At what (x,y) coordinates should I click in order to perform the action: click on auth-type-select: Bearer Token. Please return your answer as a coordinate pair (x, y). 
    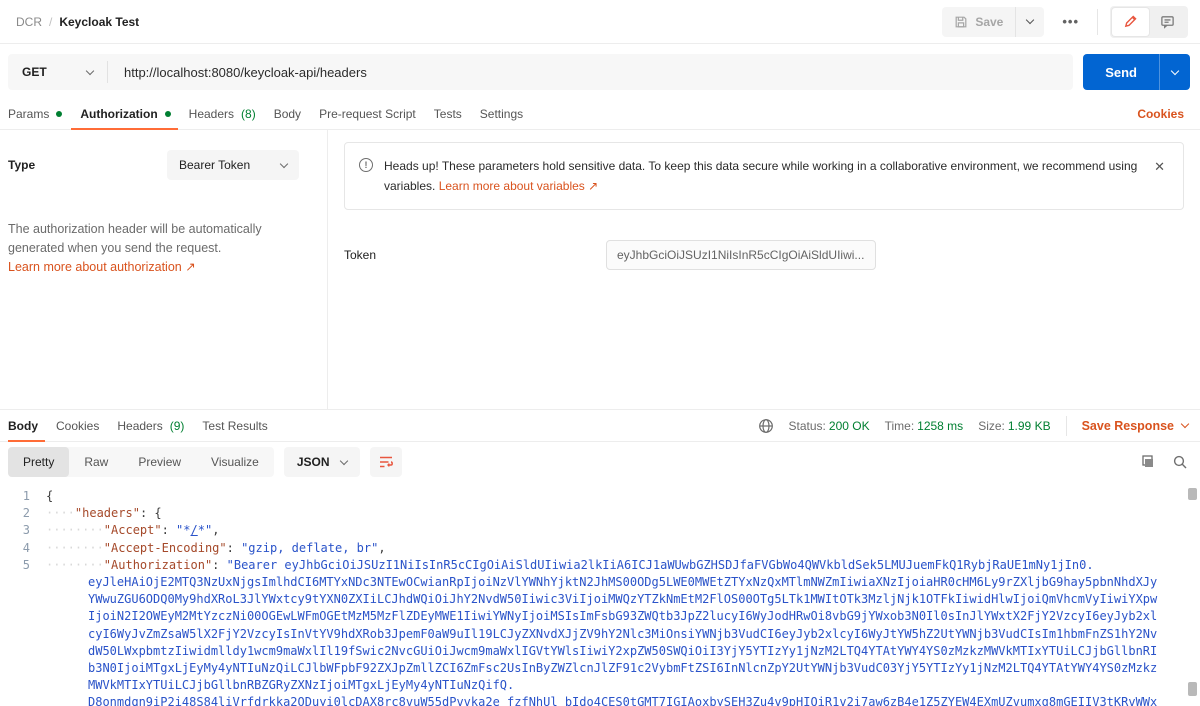
    Looking at the image, I should click on (233, 165).